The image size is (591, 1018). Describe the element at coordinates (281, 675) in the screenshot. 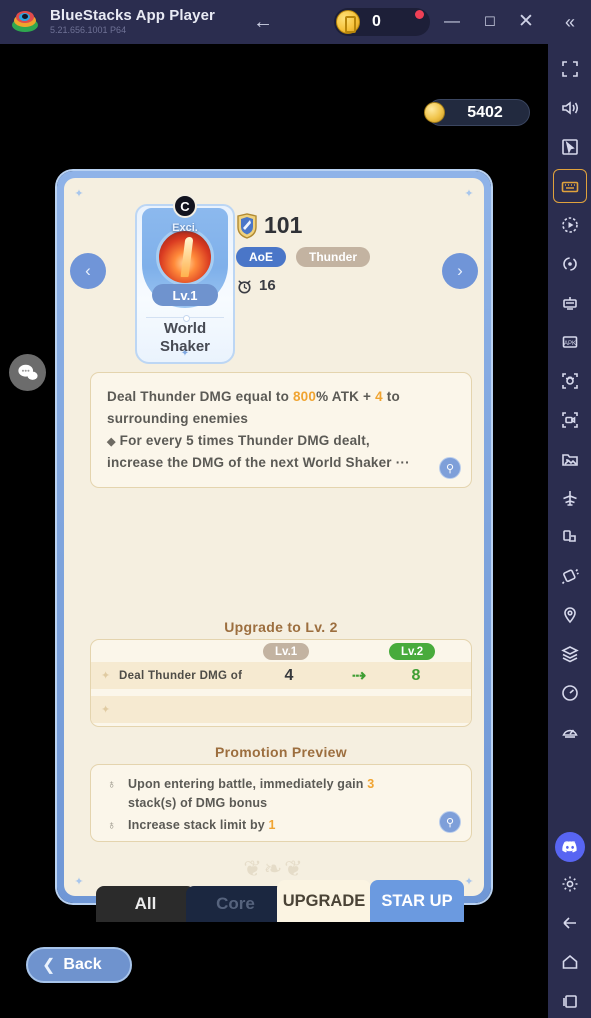

I see `table-row: ✦ Deal Thunder DMG of 4 ⇢ 8` at that location.